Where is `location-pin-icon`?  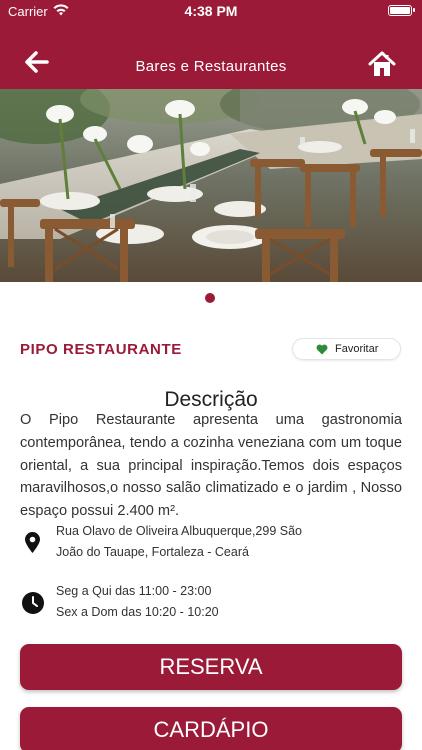 location-pin-icon is located at coordinates (32, 542).